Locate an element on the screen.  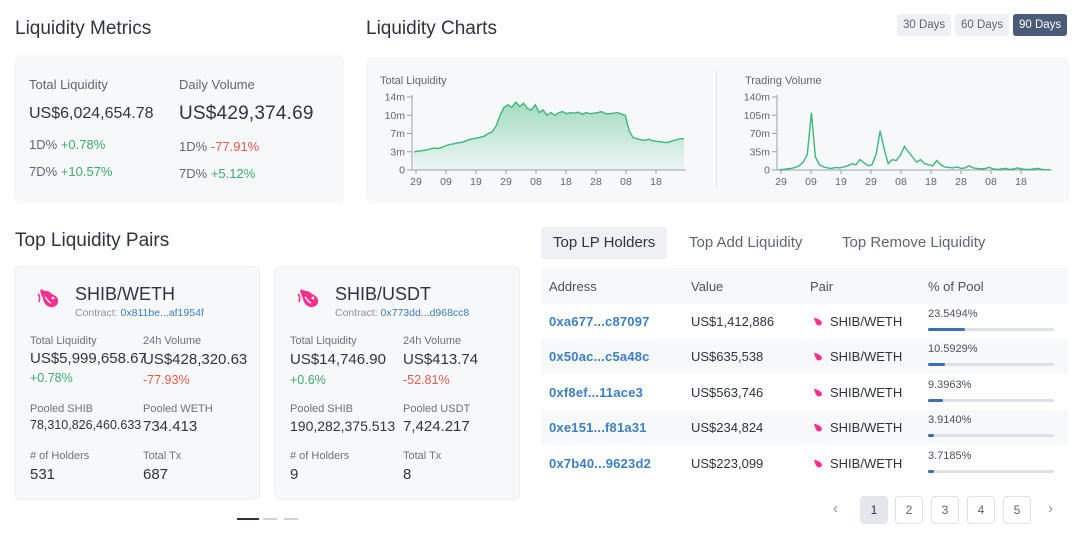
contract-address-link: 0x811be...af1954f is located at coordinates (162, 313).